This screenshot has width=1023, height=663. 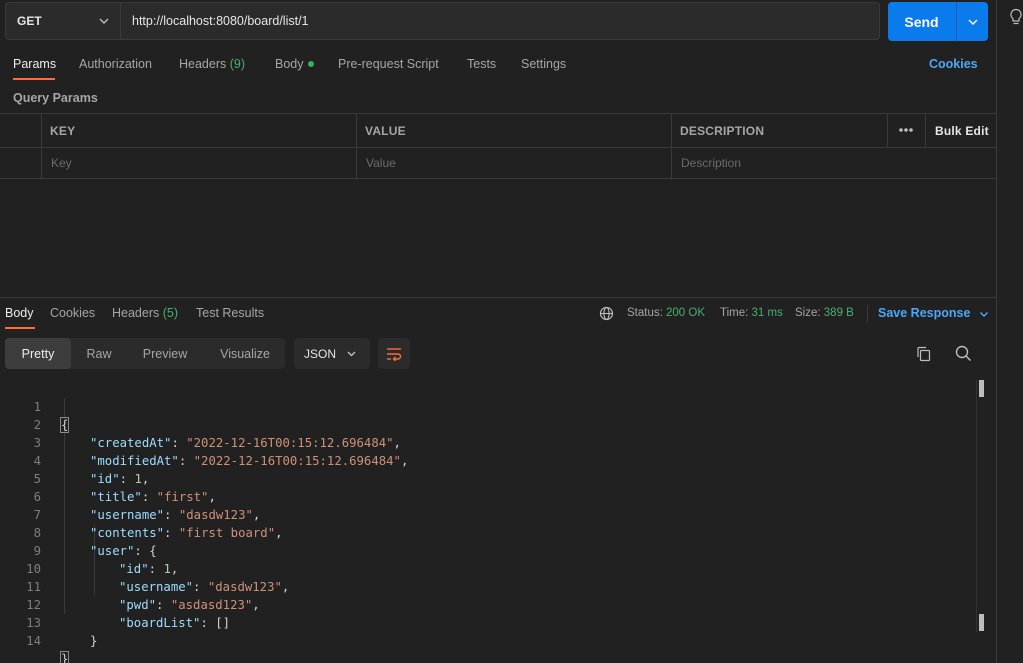 I want to click on code-line: 14 }, so click(x=490, y=638).